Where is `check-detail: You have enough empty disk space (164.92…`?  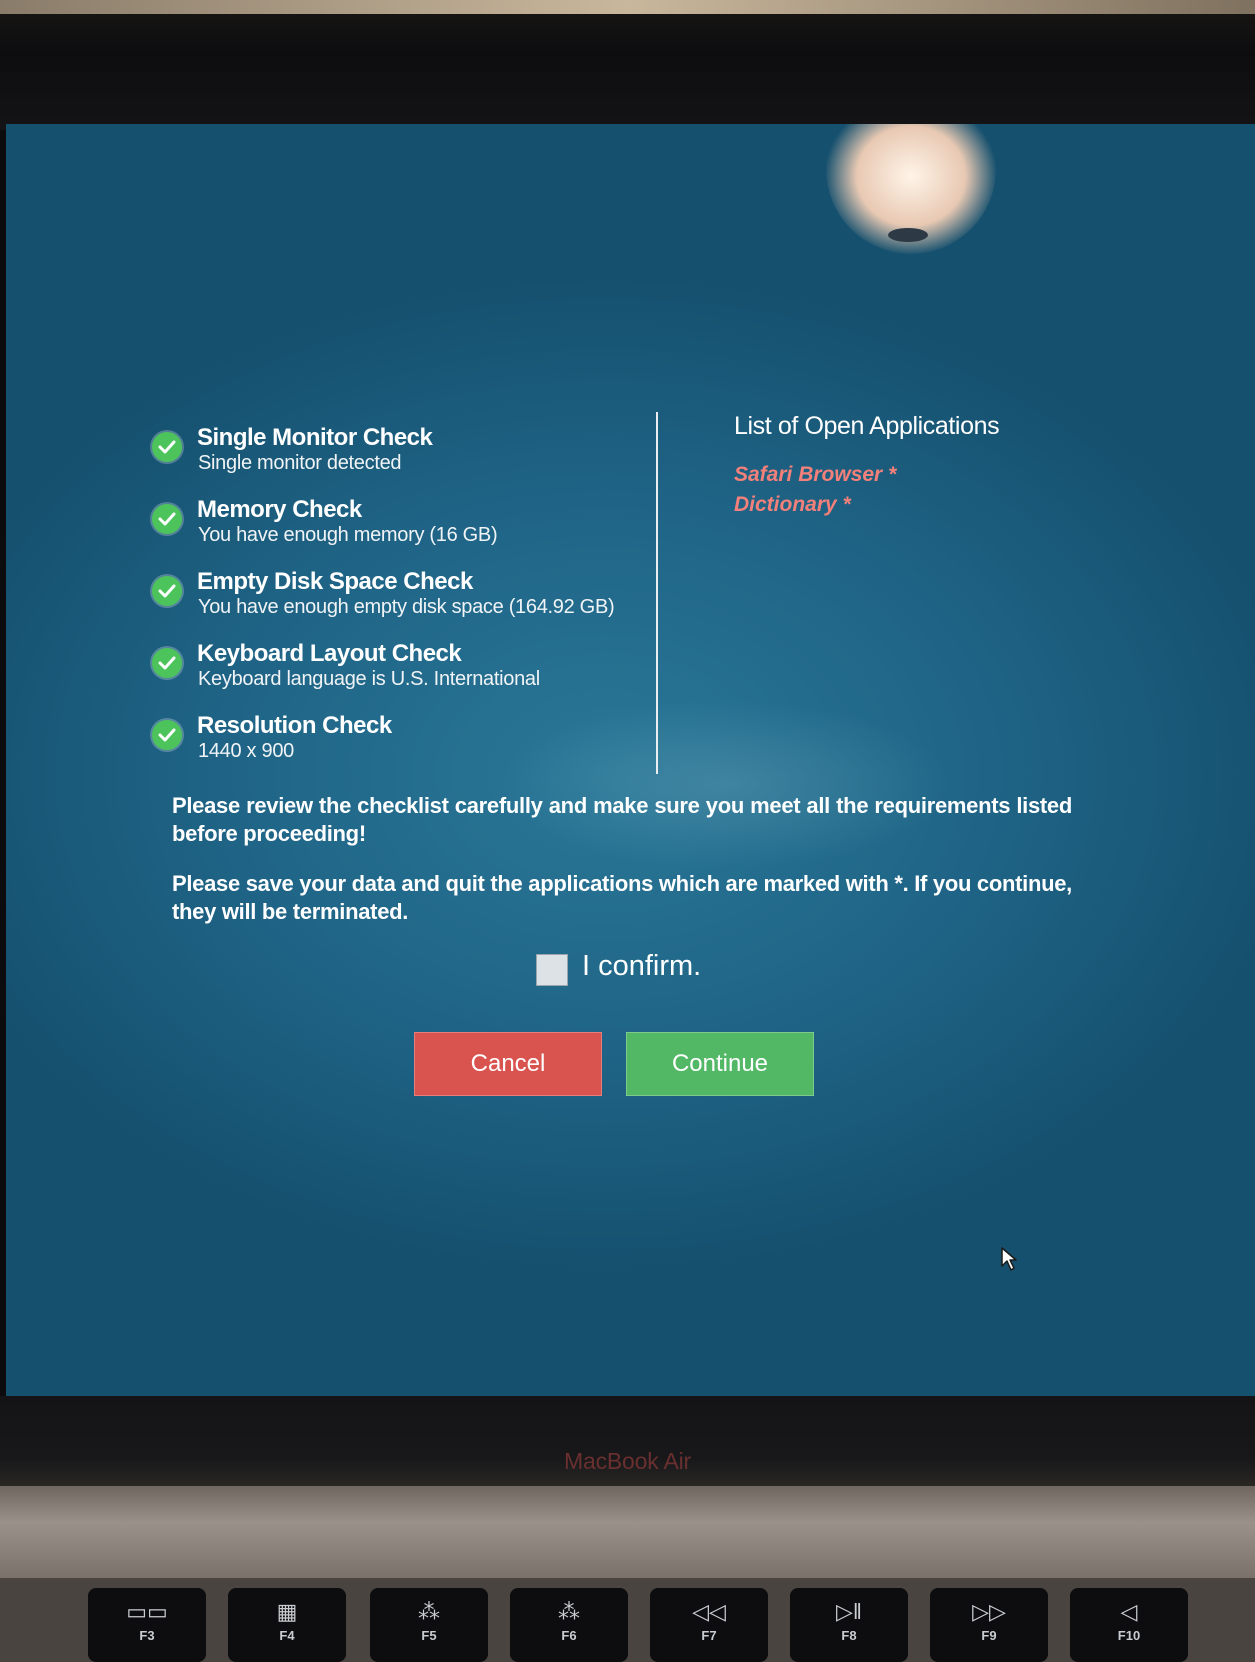
check-detail: You have enough empty disk space (164.92… is located at coordinates (406, 607).